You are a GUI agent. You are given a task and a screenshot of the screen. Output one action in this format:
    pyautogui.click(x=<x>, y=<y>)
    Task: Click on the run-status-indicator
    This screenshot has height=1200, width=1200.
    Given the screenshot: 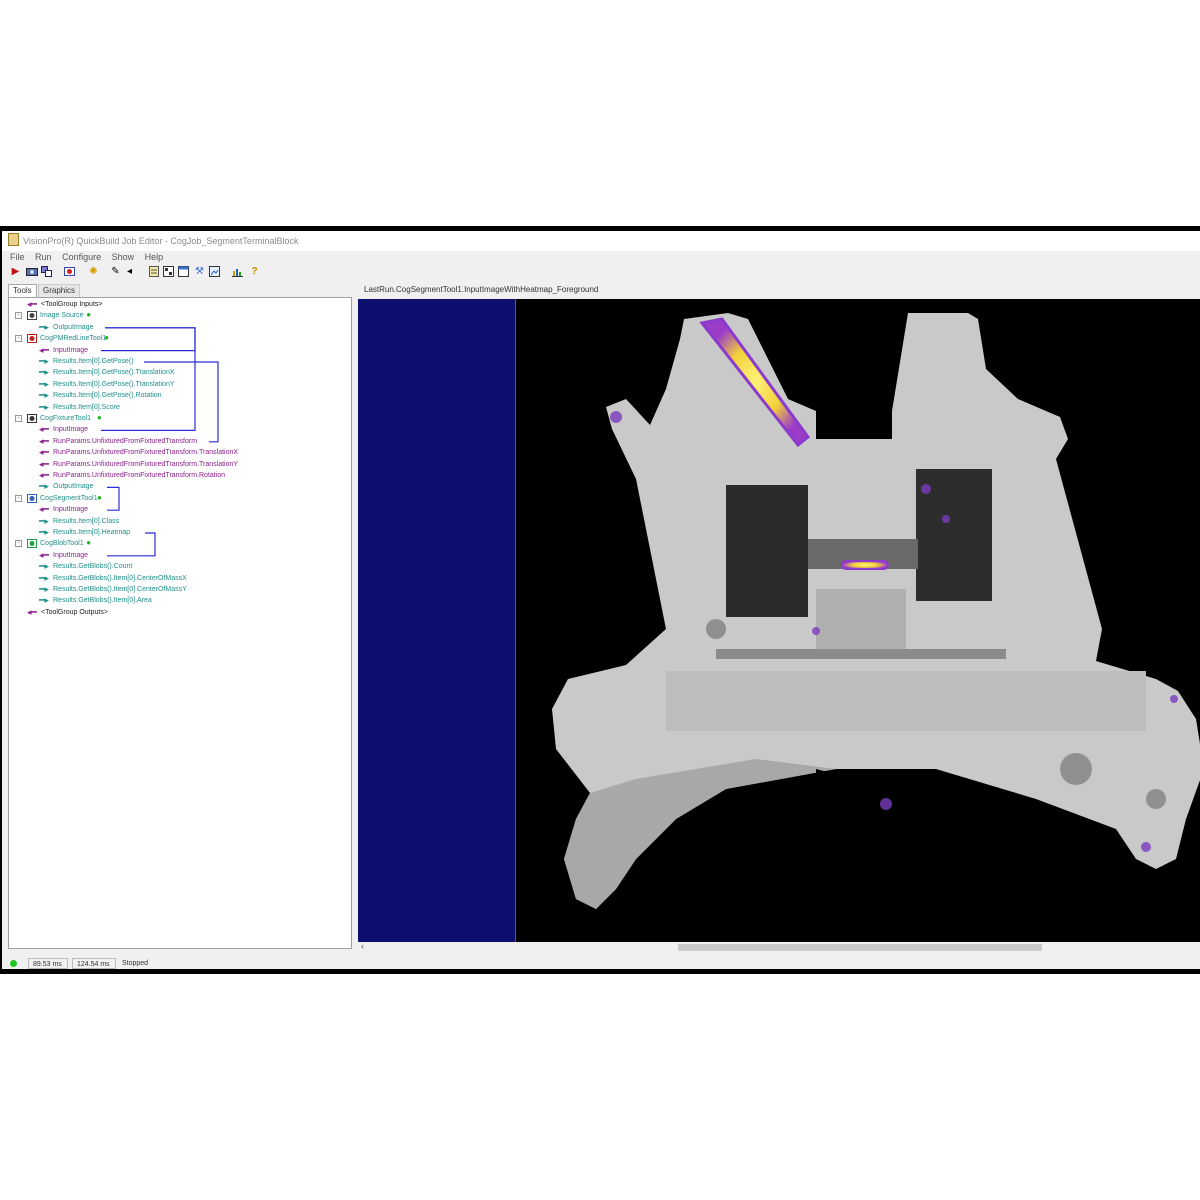 What is the action you would take?
    pyautogui.click(x=13, y=963)
    